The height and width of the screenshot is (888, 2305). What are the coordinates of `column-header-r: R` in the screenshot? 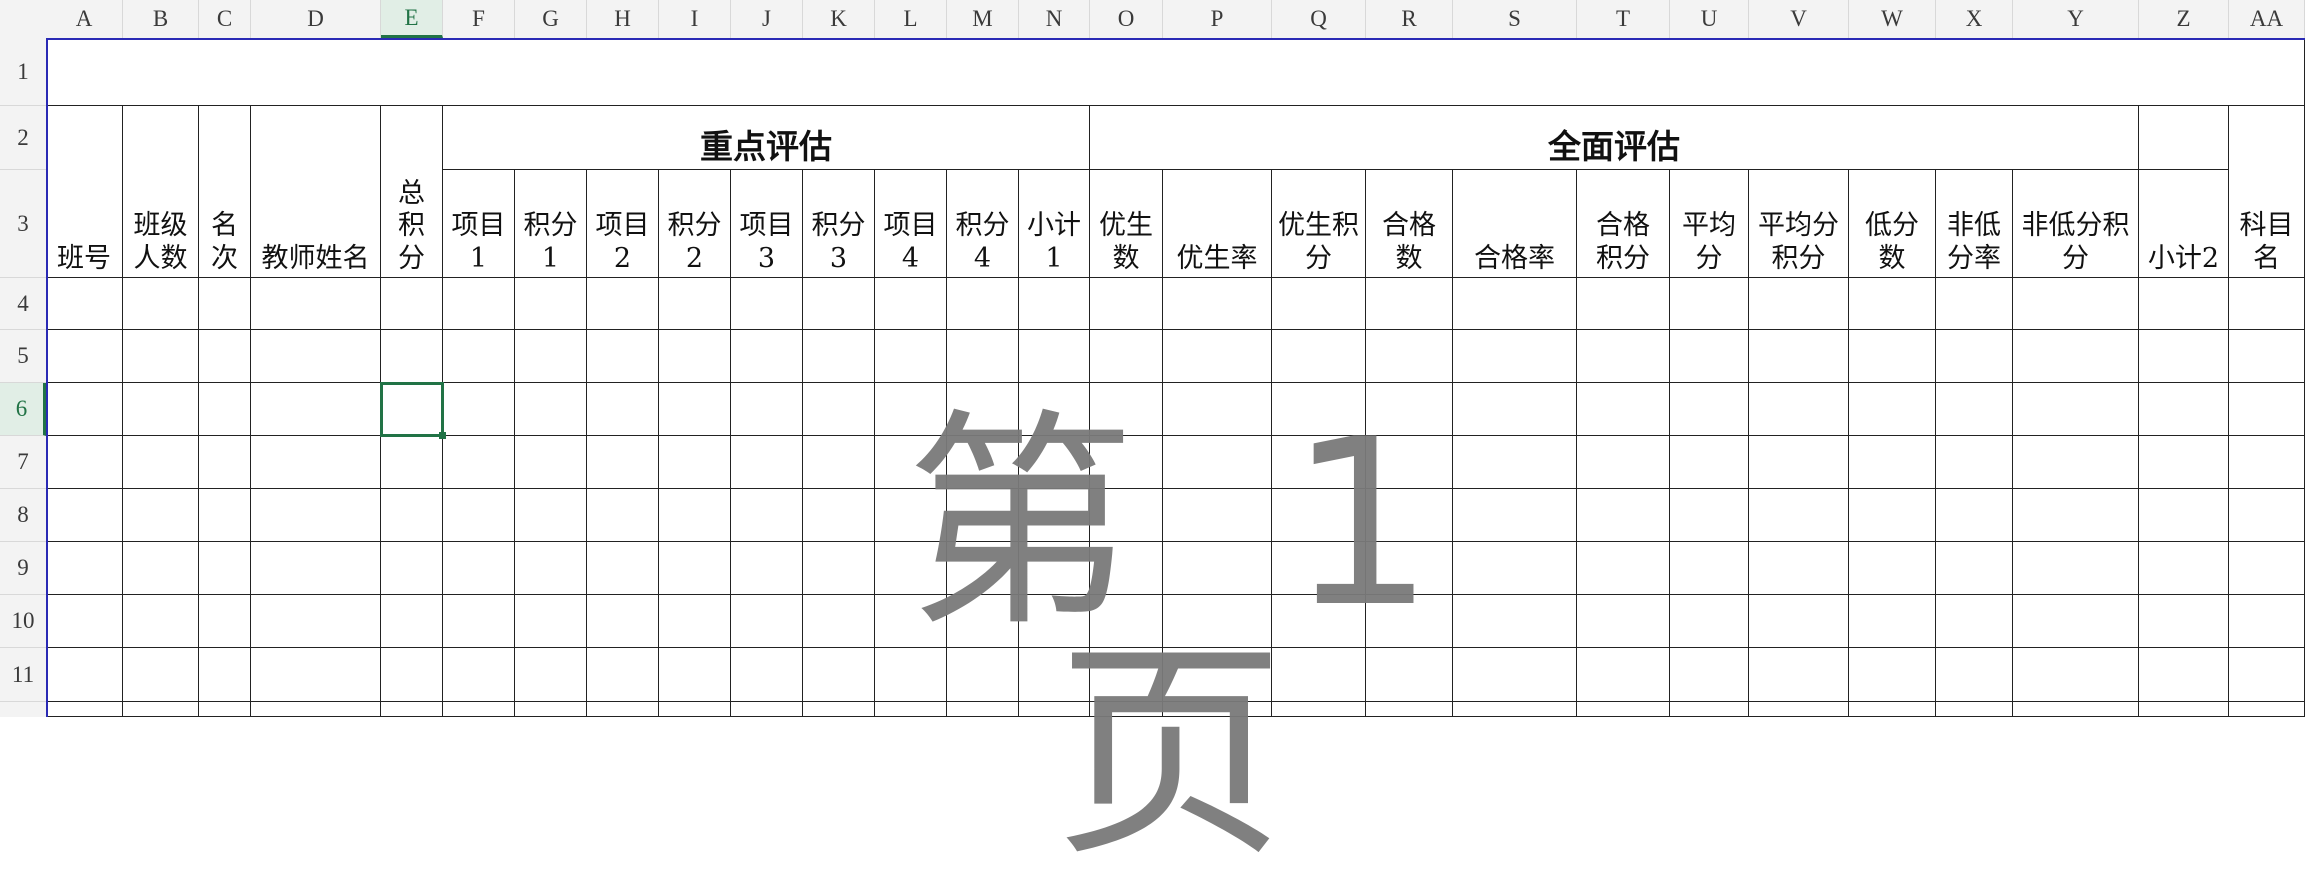 It's located at (1409, 19).